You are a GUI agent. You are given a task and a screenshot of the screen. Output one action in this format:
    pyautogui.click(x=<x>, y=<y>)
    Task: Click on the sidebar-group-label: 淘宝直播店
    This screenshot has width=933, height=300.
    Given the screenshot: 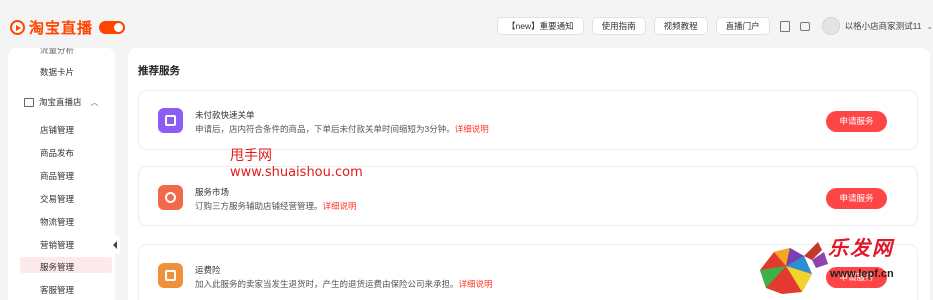 What is the action you would take?
    pyautogui.click(x=60, y=102)
    